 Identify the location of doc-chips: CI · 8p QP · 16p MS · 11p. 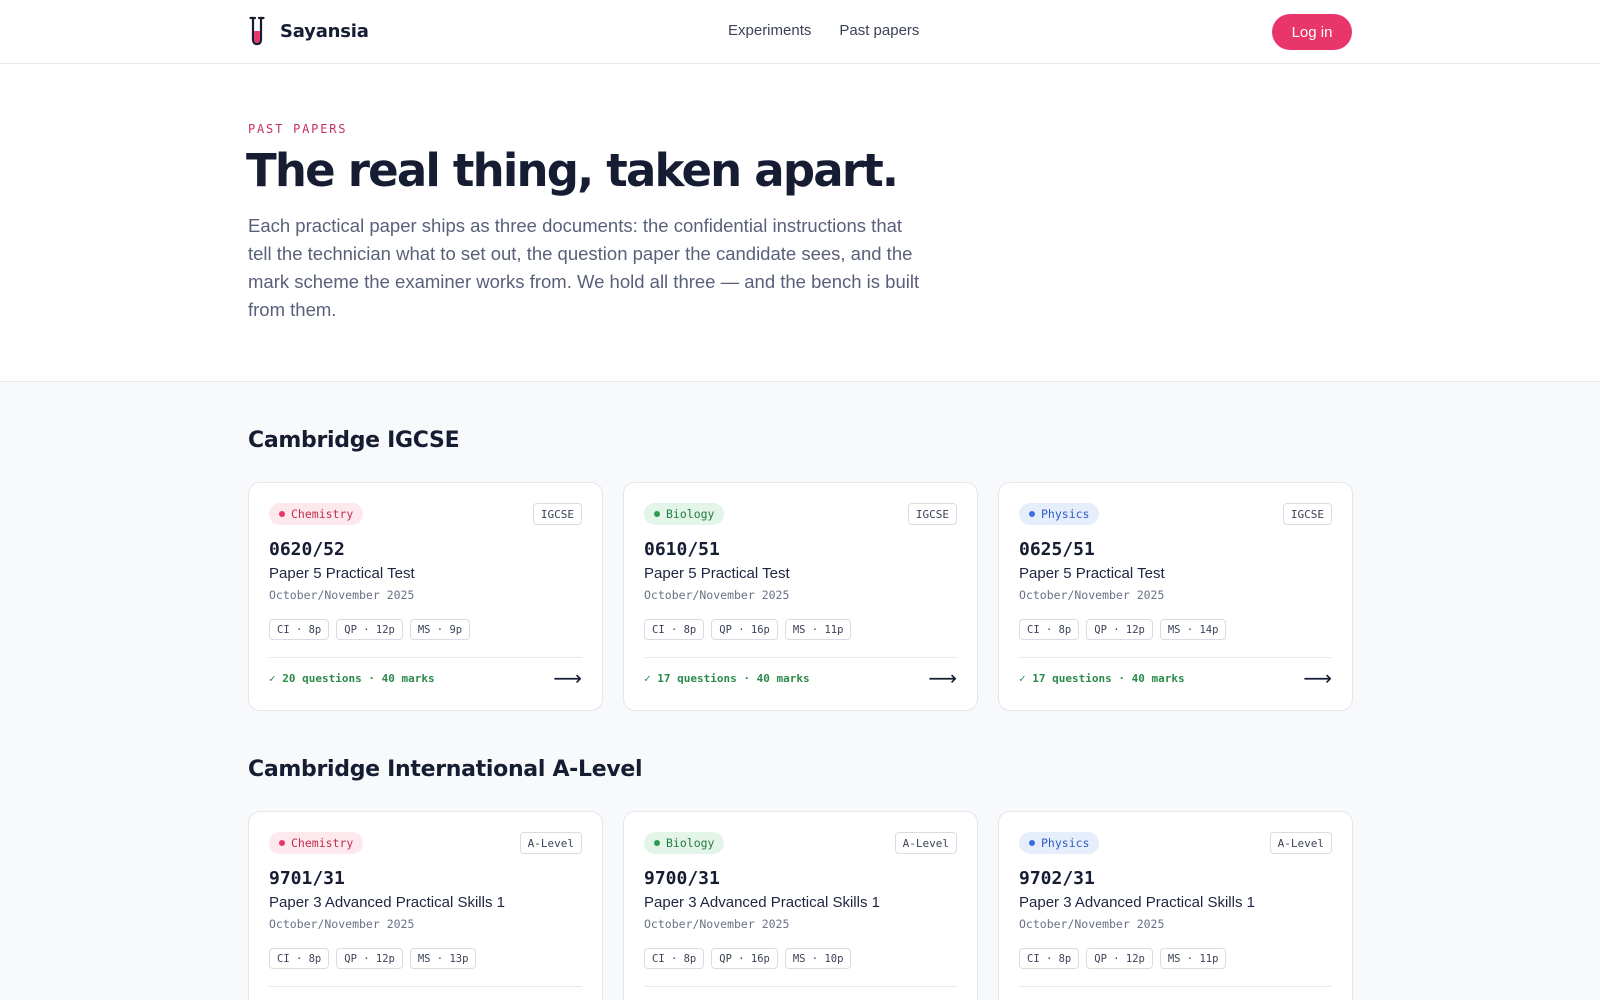
(748, 629).